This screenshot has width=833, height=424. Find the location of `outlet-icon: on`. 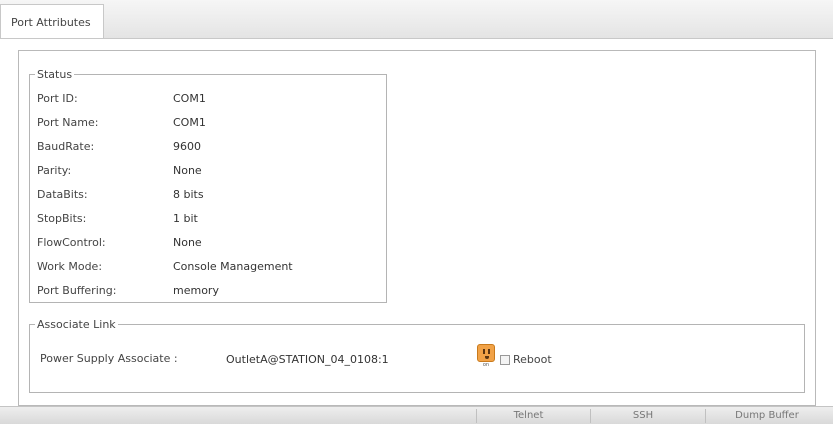

outlet-icon: on is located at coordinates (486, 357).